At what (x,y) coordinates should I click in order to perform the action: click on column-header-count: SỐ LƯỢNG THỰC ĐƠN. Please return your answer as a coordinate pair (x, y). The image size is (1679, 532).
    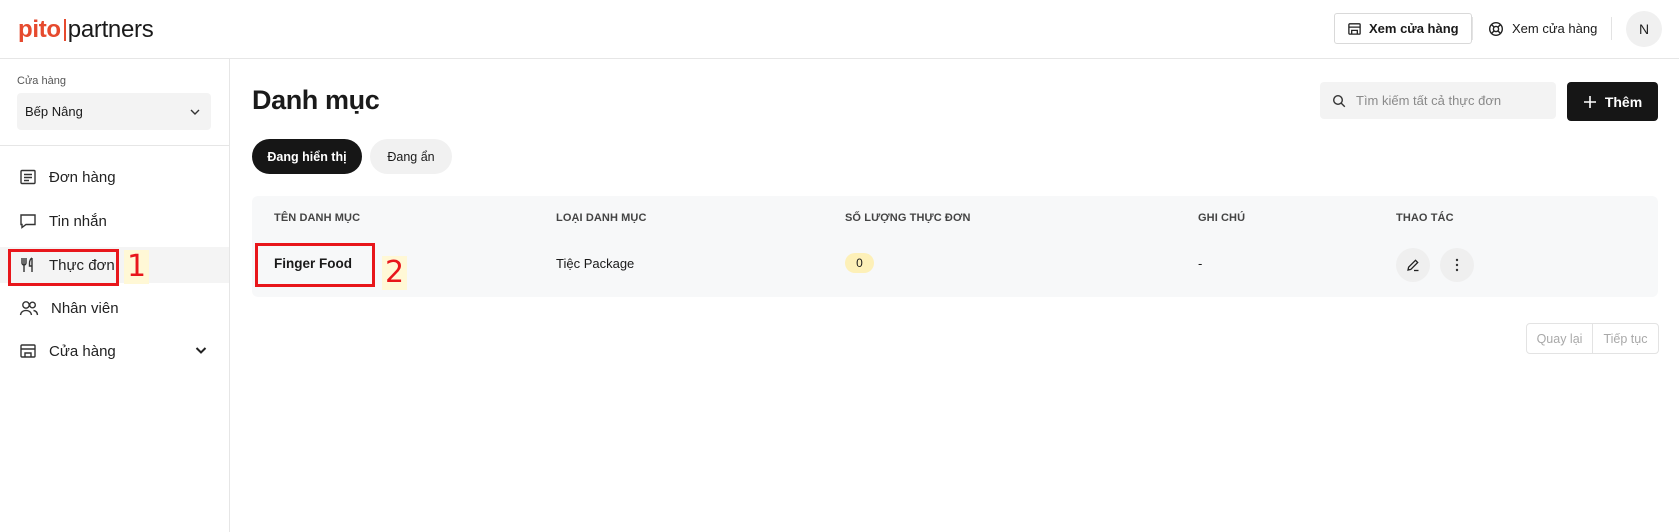
    Looking at the image, I should click on (908, 218).